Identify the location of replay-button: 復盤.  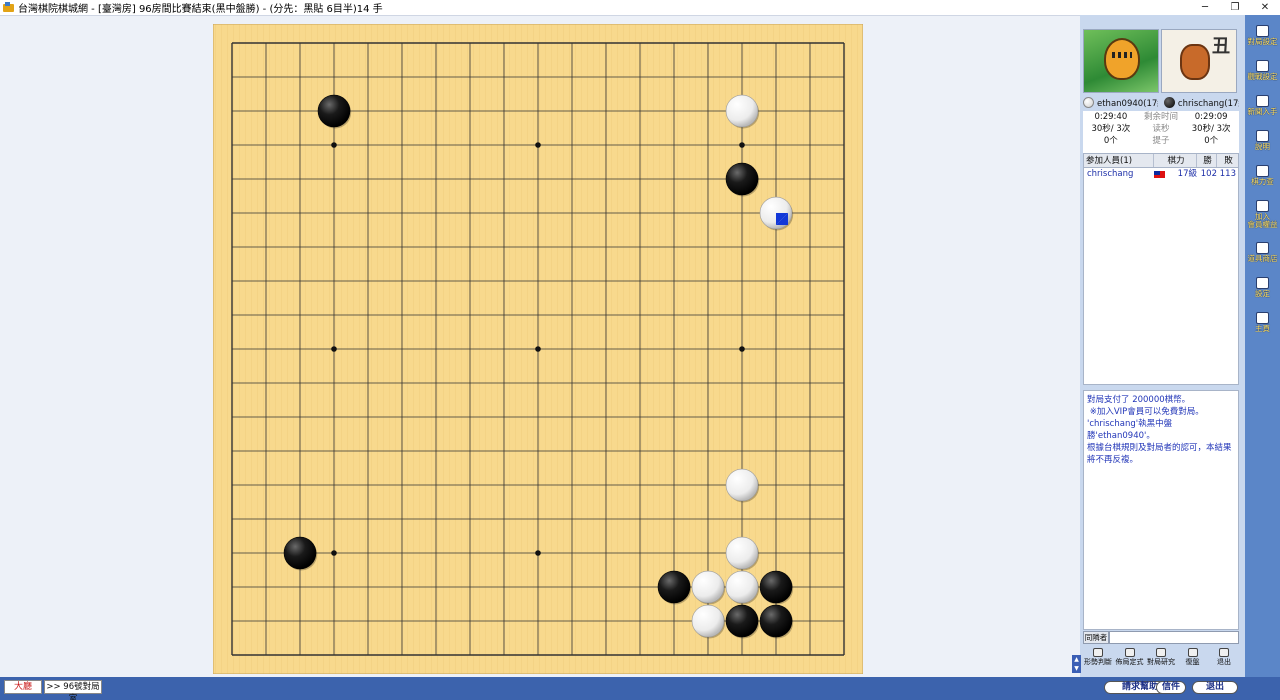
(1193, 659).